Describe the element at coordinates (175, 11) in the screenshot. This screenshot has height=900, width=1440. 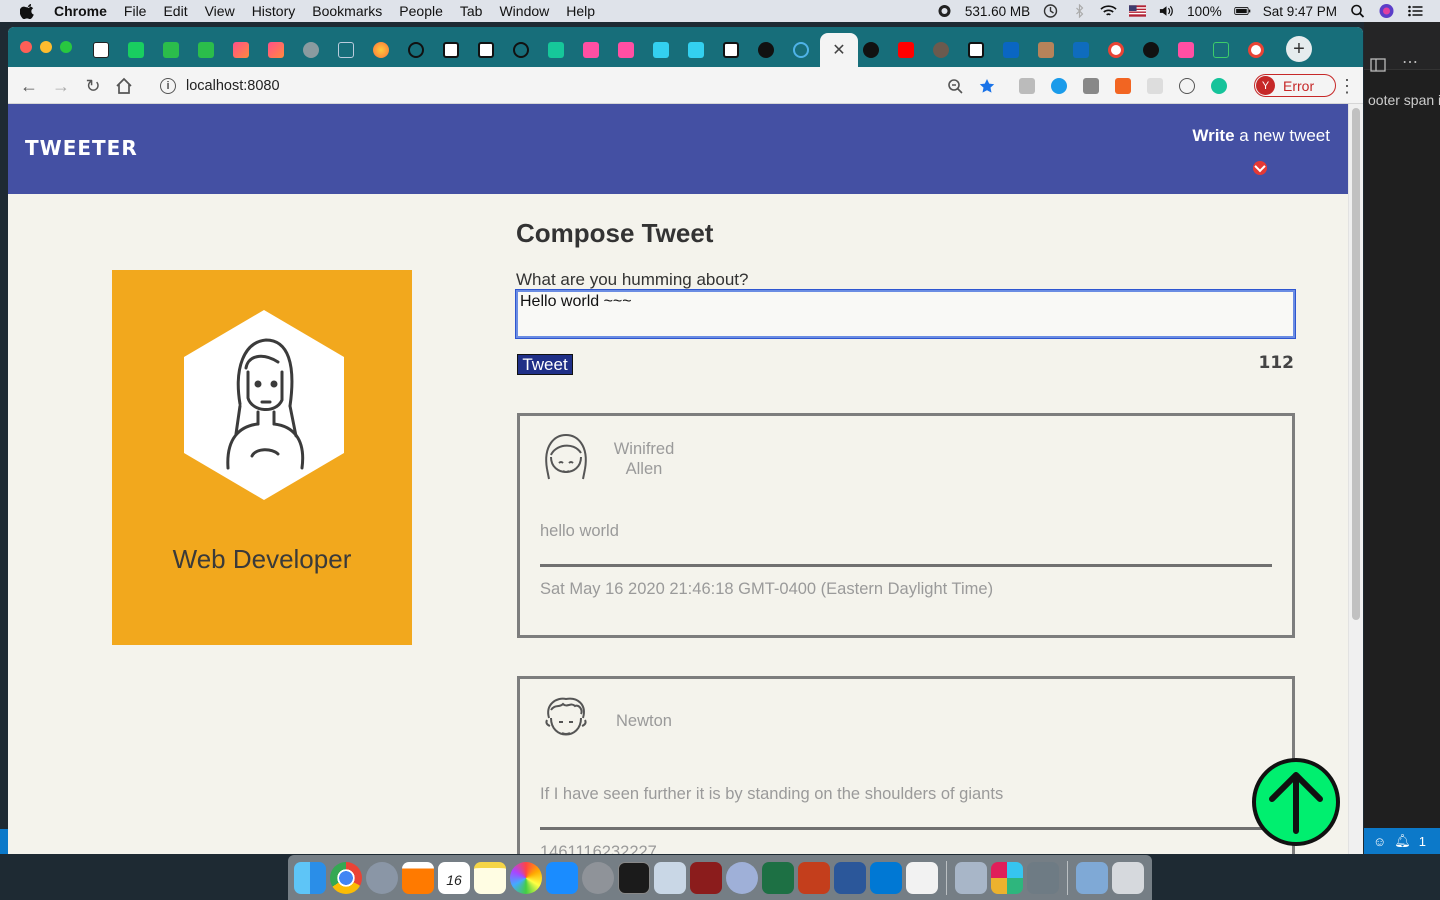
I see `menu-edit: Edit` at that location.